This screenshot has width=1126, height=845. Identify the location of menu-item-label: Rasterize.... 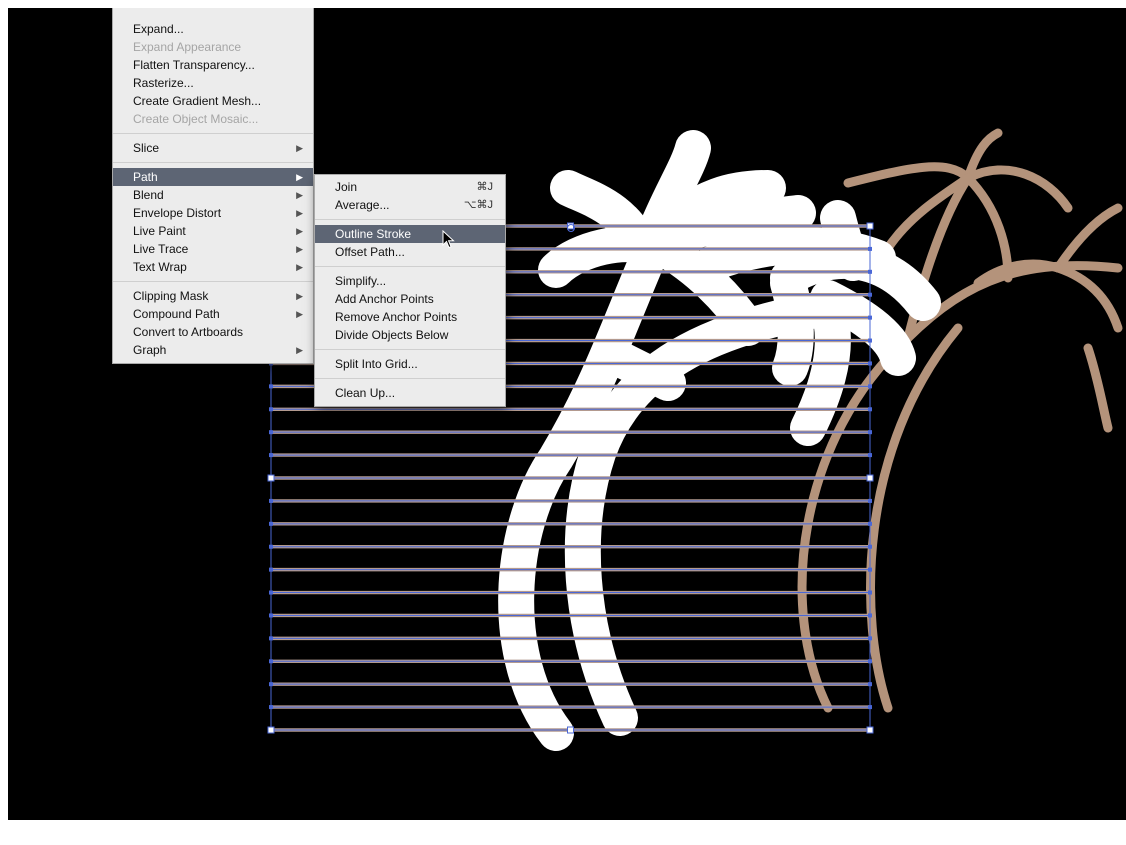
(163, 83).